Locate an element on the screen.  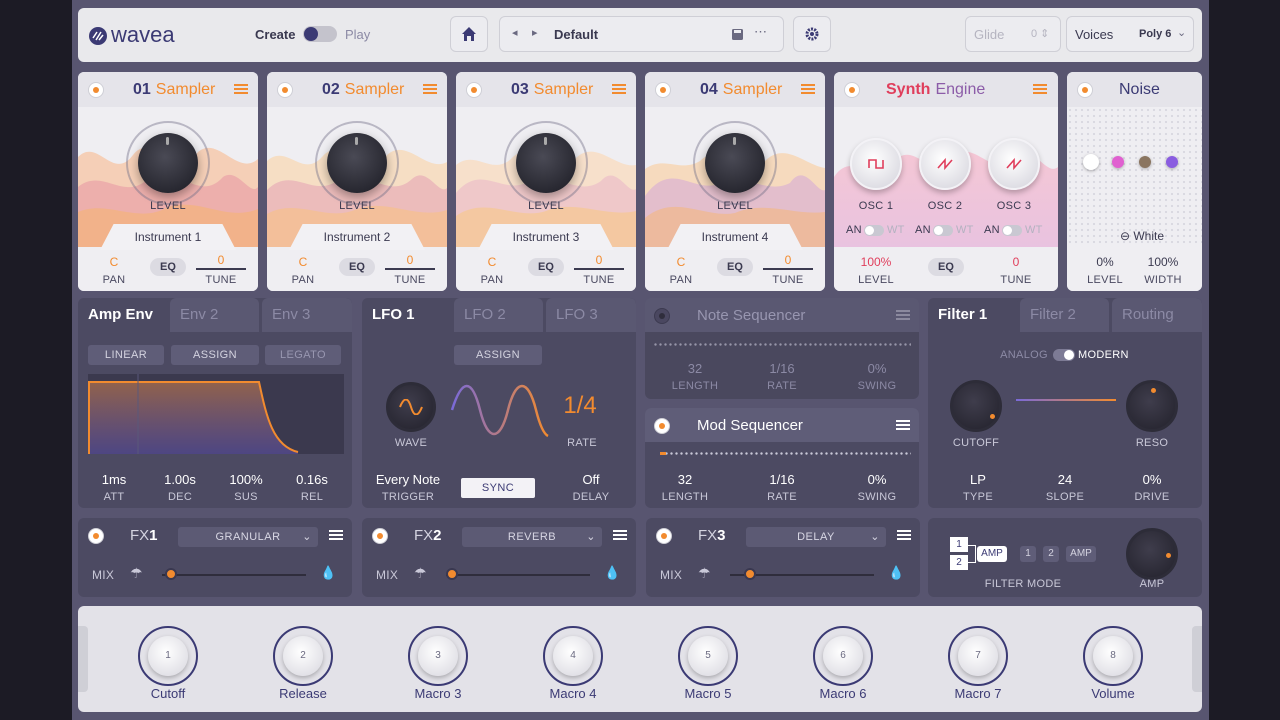
mod-seq-swing-value: 0% is located at coordinates (877, 479).